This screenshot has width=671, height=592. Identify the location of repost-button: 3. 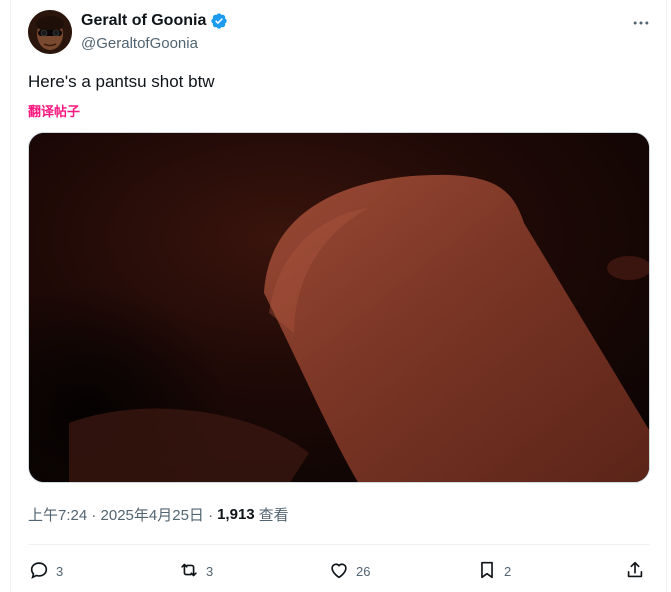
(195, 571).